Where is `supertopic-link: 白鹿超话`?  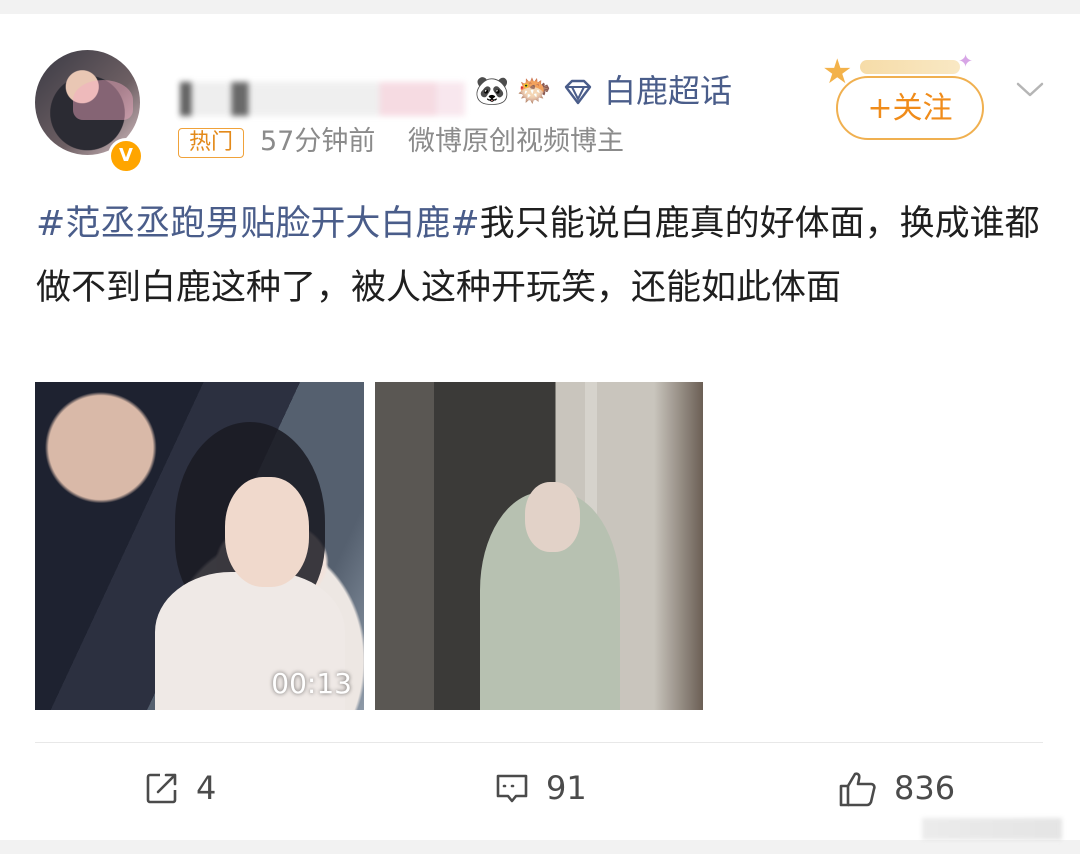
supertopic-link: 白鹿超话 is located at coordinates (668, 91).